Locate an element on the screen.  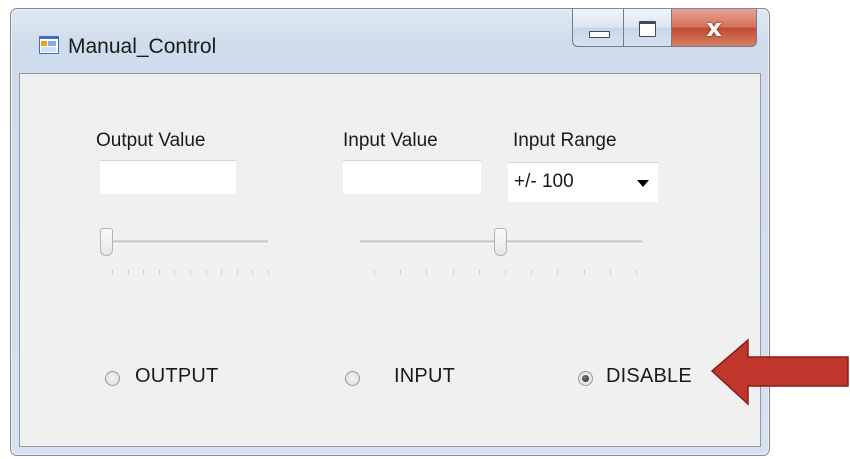
radio-disable-label: DISABLE is located at coordinates (649, 376).